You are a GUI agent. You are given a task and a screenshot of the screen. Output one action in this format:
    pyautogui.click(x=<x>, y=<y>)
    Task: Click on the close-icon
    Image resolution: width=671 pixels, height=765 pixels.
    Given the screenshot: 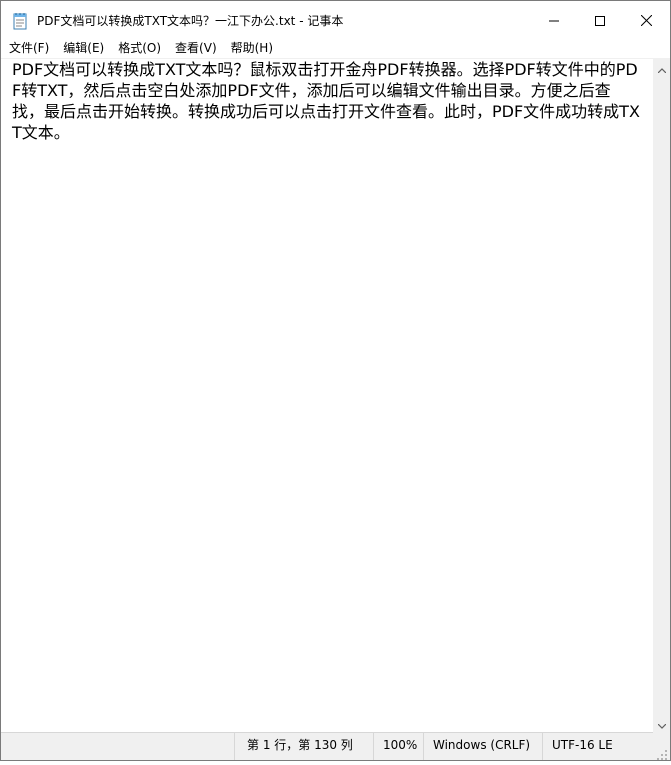 What is the action you would take?
    pyautogui.click(x=646, y=20)
    